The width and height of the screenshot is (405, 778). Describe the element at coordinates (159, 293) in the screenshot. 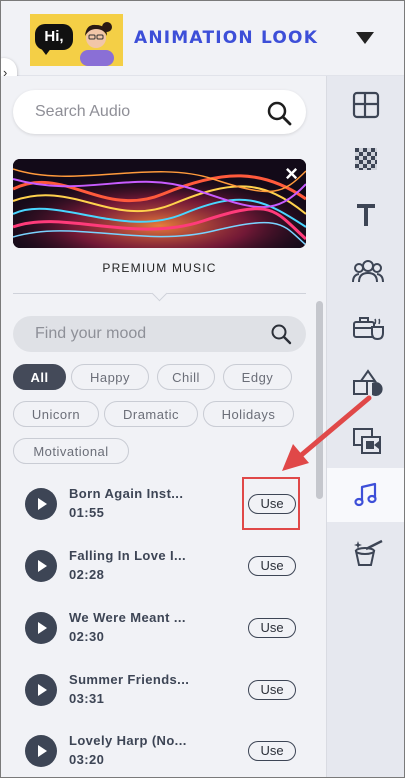

I see `divider-notch` at that location.